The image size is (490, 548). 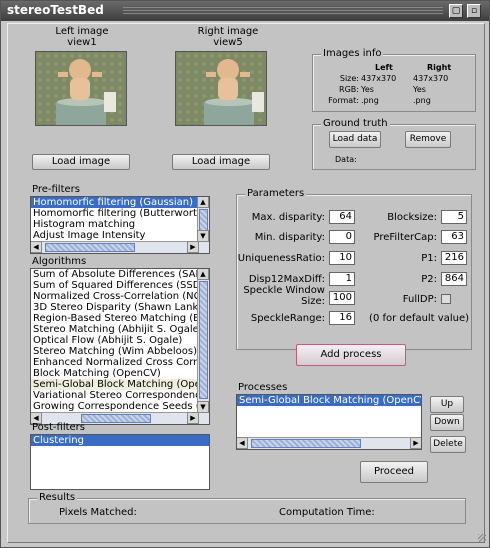 What do you see at coordinates (419, 89) in the screenshot?
I see `info-rgb-right: Yes` at bounding box center [419, 89].